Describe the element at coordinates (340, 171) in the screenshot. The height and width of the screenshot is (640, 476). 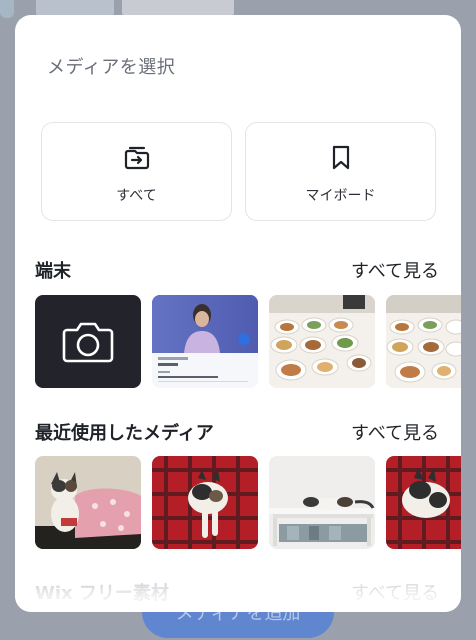
I see `source-card-myboard: マイボード` at that location.